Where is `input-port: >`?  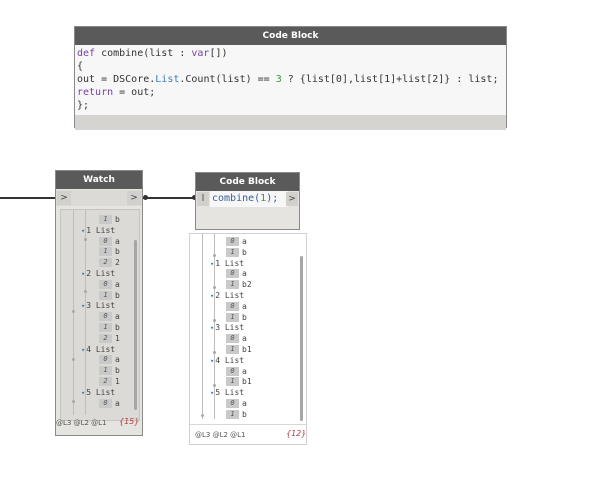
input-port: > is located at coordinates (64, 198).